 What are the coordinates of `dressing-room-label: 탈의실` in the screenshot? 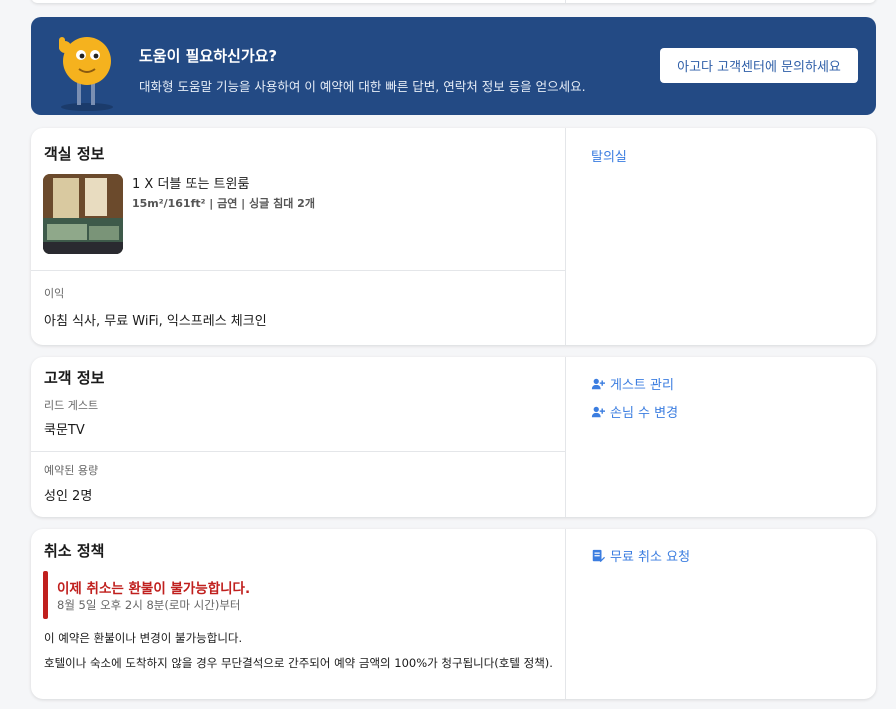 It's located at (609, 157).